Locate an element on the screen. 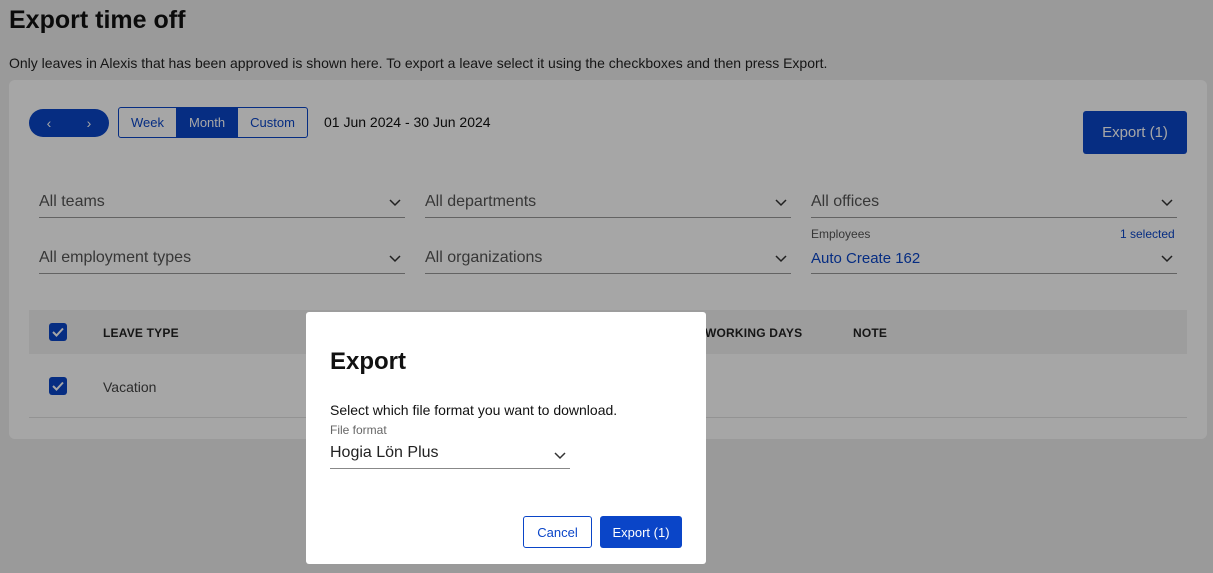 The image size is (1213, 573). cancel-button: Cancel is located at coordinates (557, 532).